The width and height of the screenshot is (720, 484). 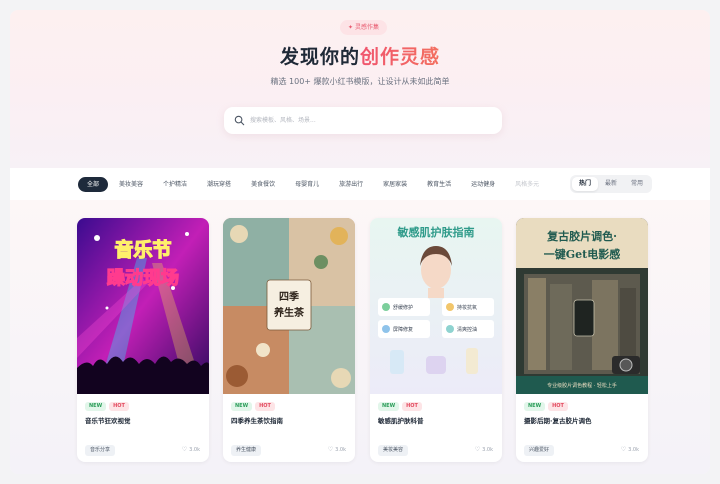 I want to click on card-image-text: 四季, so click(x=289, y=296).